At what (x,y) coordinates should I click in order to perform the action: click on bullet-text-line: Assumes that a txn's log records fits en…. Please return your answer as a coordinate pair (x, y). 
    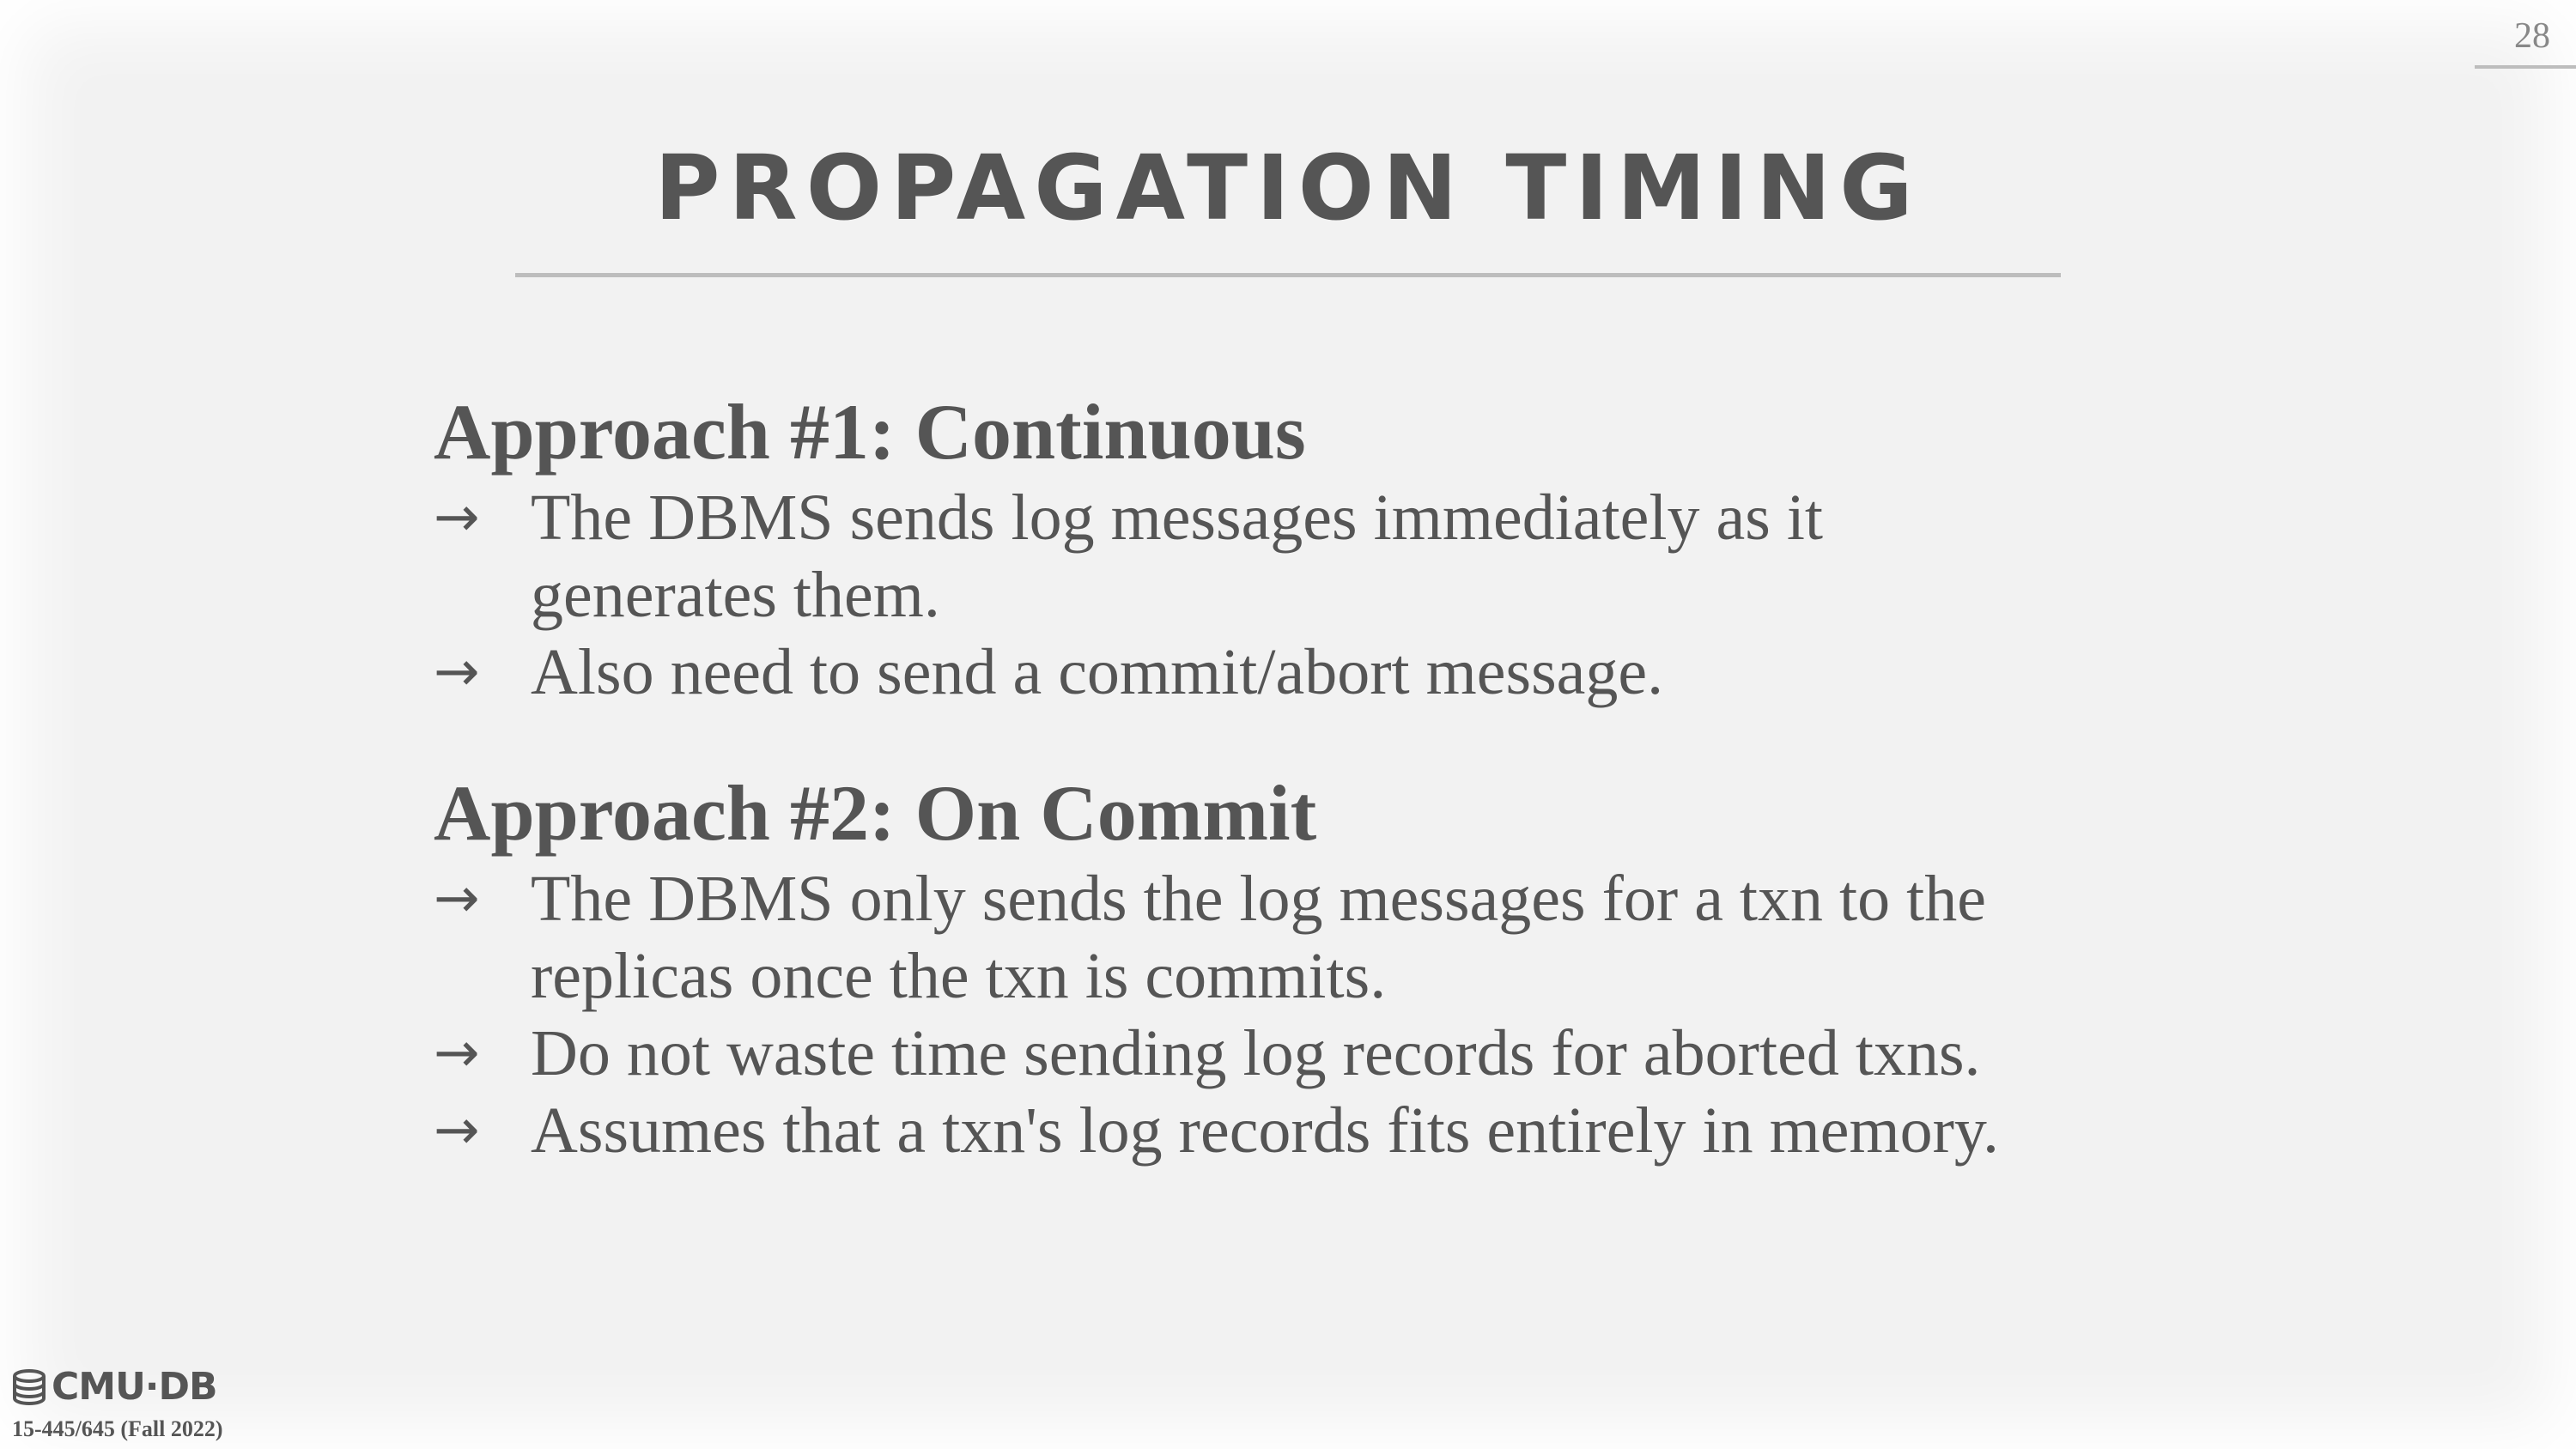
    Looking at the image, I should click on (1265, 1130).